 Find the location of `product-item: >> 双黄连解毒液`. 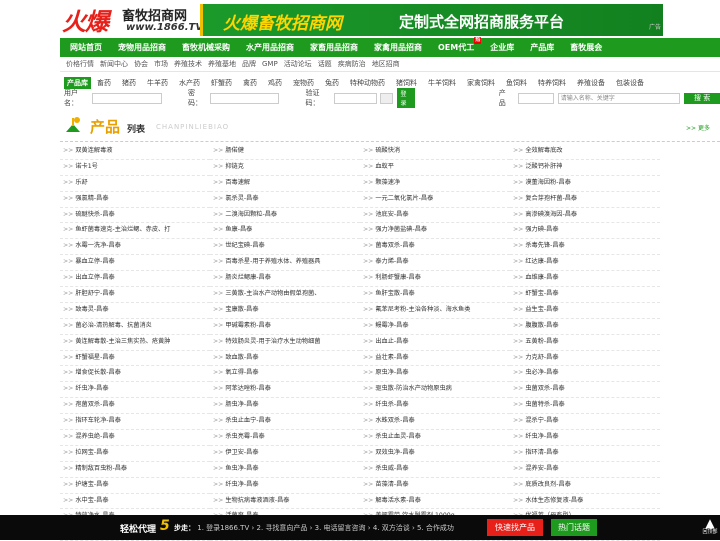

product-item: >> 双黄连解毒液 is located at coordinates (135, 152).